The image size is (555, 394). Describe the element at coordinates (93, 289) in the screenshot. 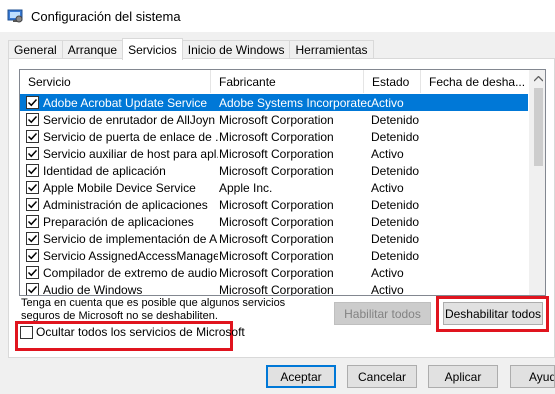

I see `service-name: Audio de Windows` at that location.